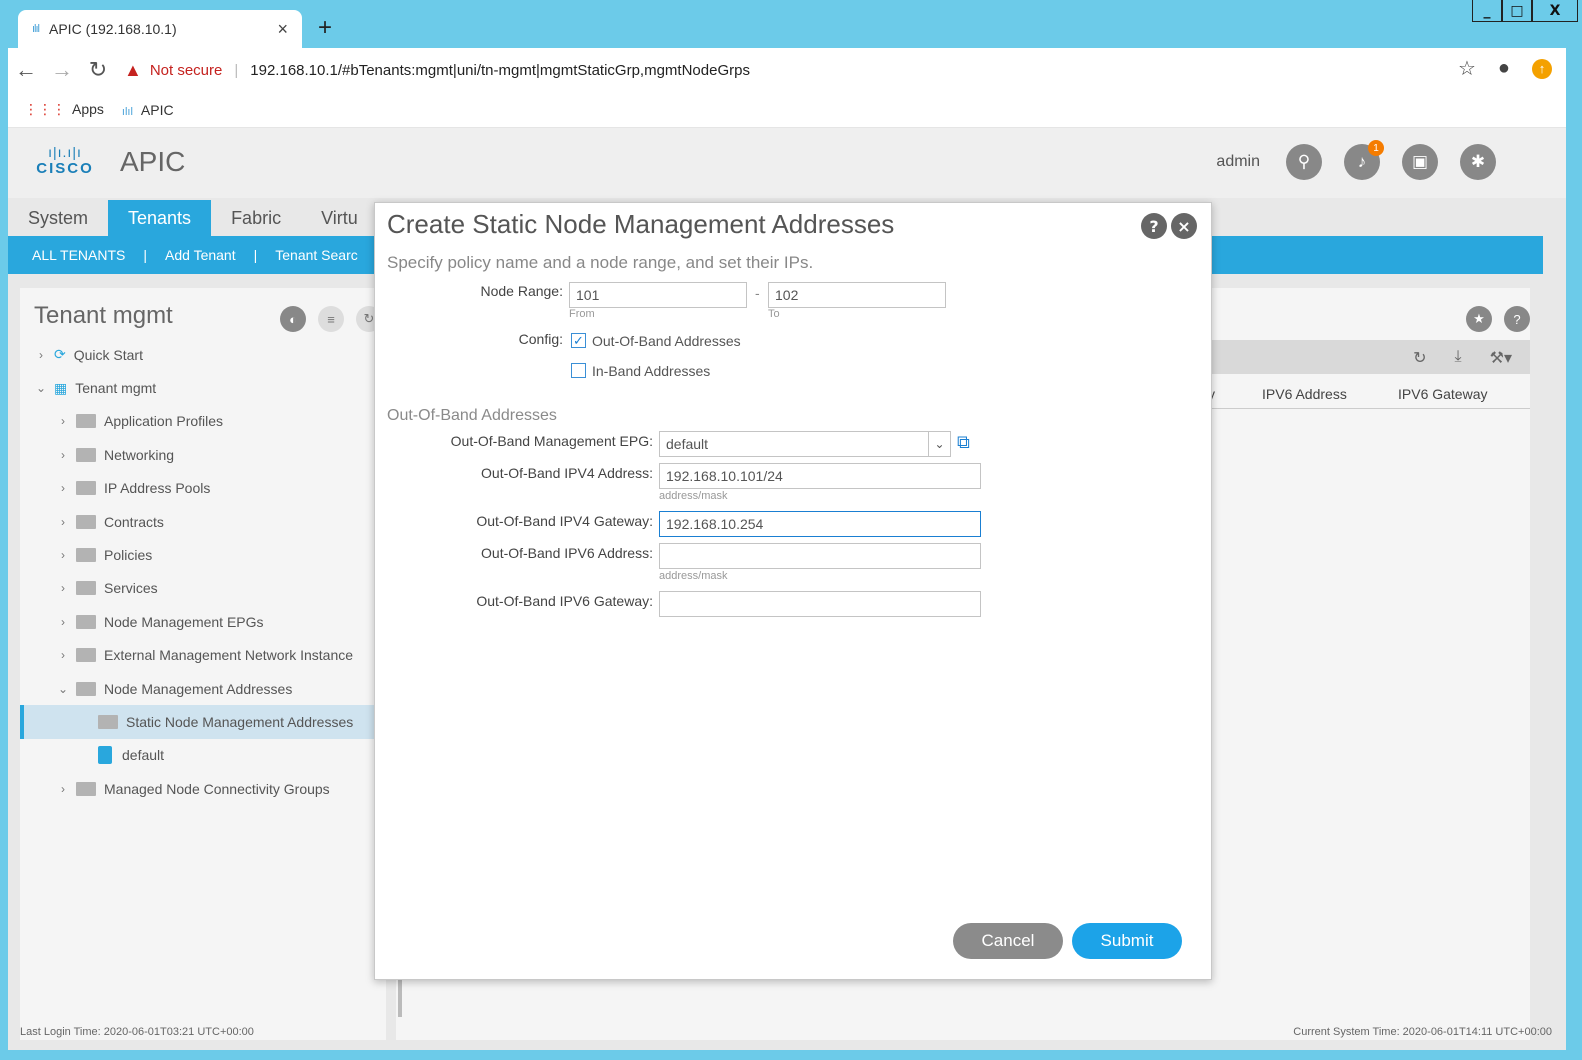 This screenshot has width=1582, height=1060. I want to click on tree-item-node-management-addresses: ⌄ Node Management Addresses, so click(203, 688).